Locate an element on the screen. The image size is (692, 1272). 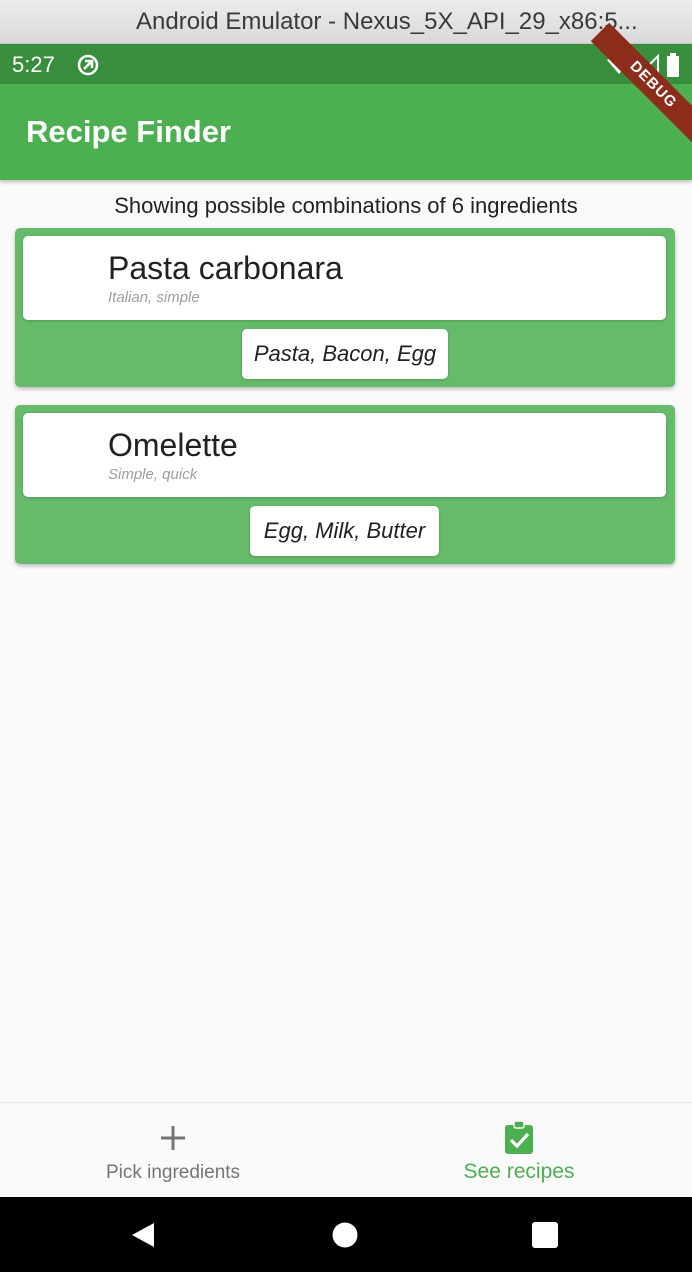
recipe-name: Omelette is located at coordinates (173, 445).